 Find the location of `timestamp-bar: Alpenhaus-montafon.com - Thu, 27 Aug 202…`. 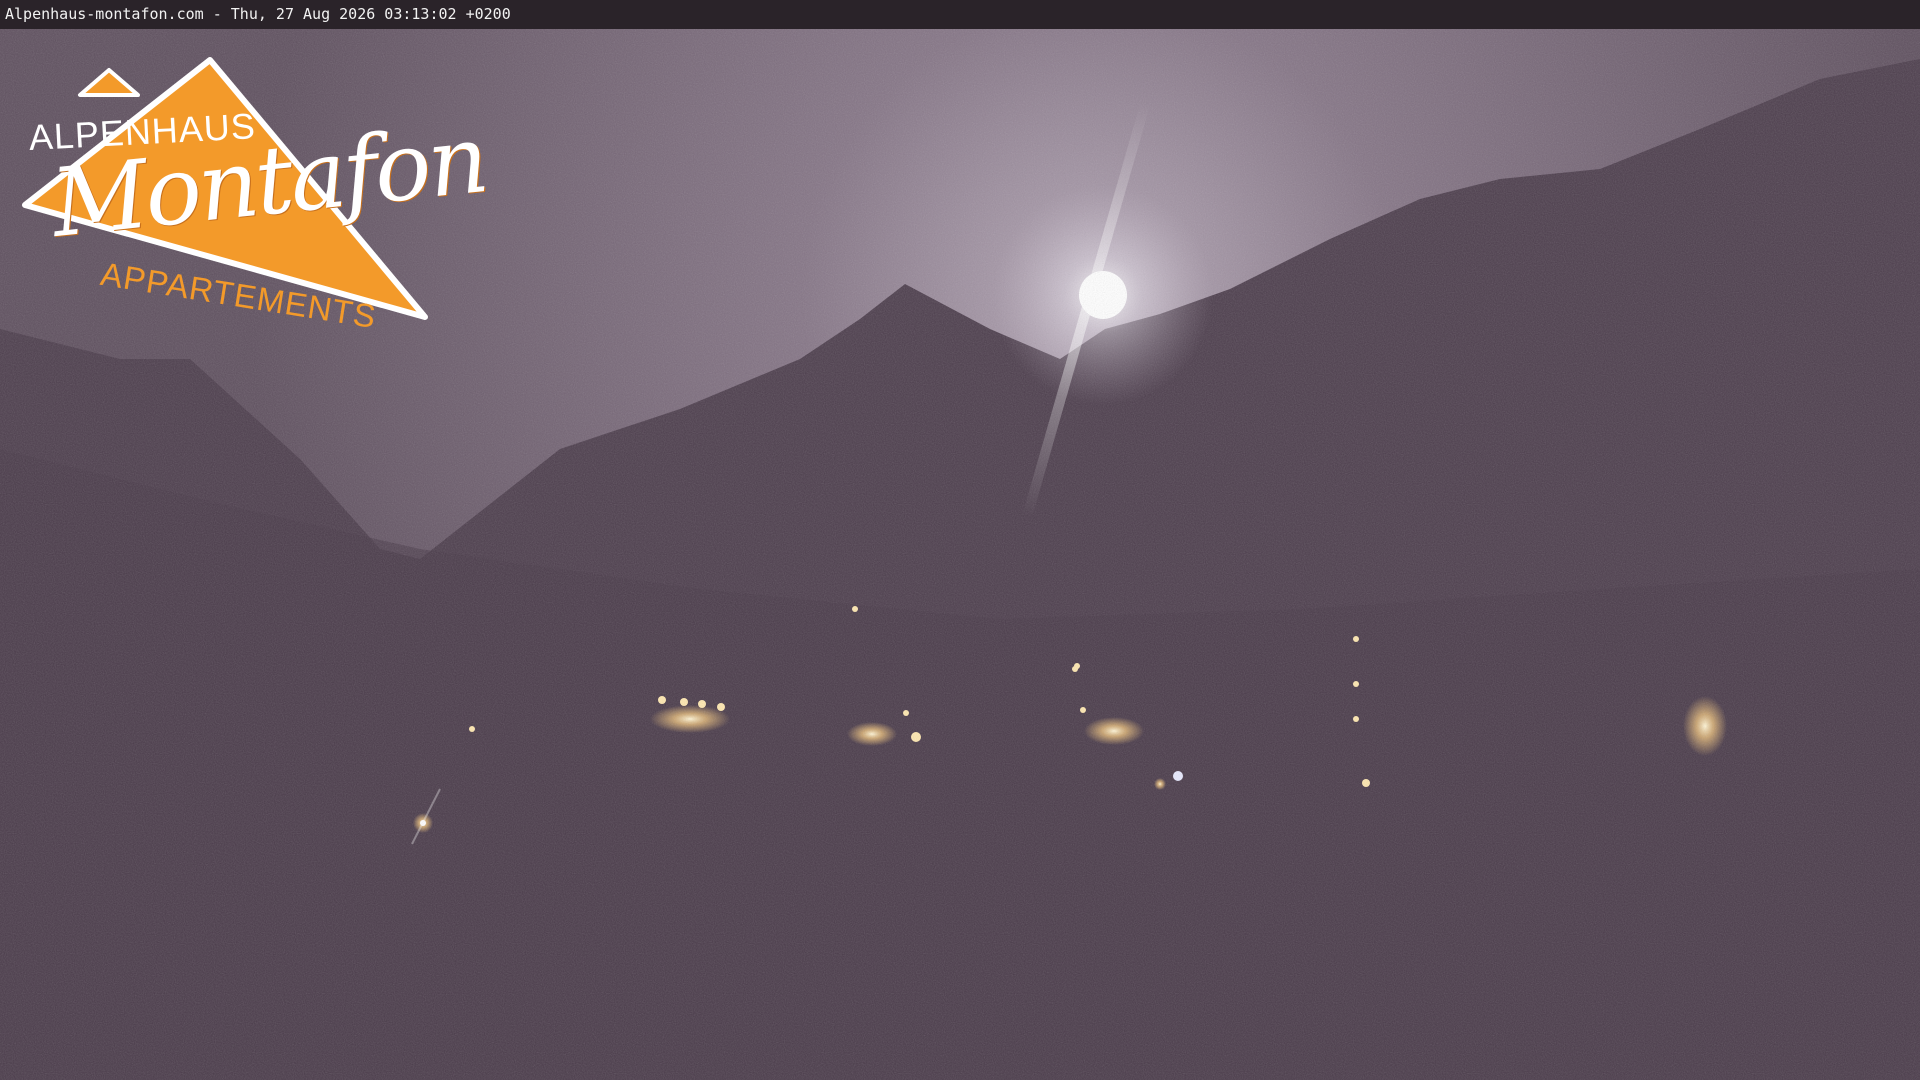

timestamp-bar: Alpenhaus-montafon.com - Thu, 27 Aug 202… is located at coordinates (960, 14).